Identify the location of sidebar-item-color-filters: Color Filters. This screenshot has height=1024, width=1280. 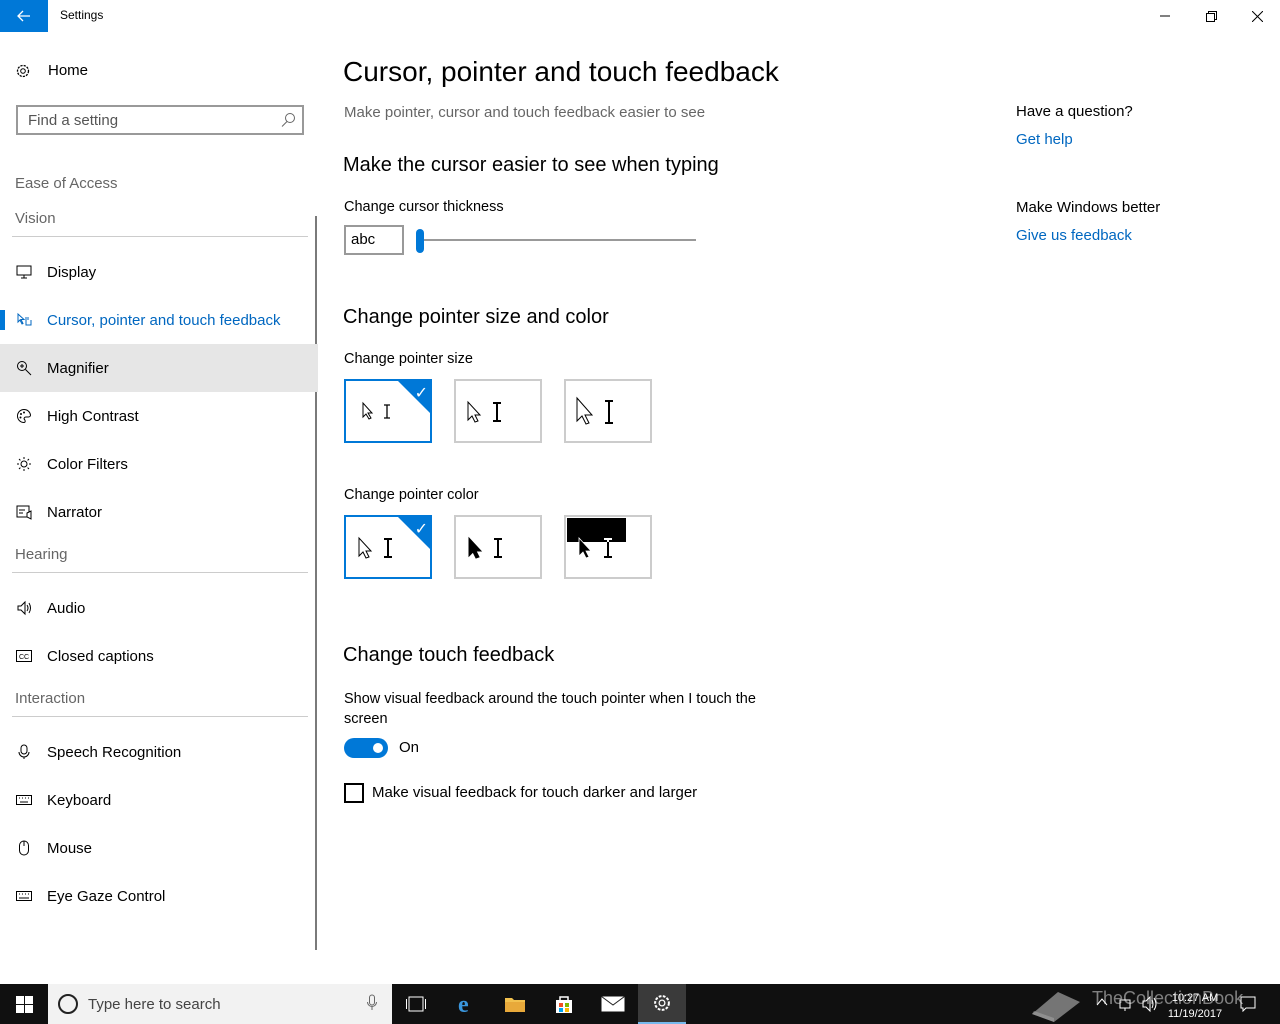
(159, 464).